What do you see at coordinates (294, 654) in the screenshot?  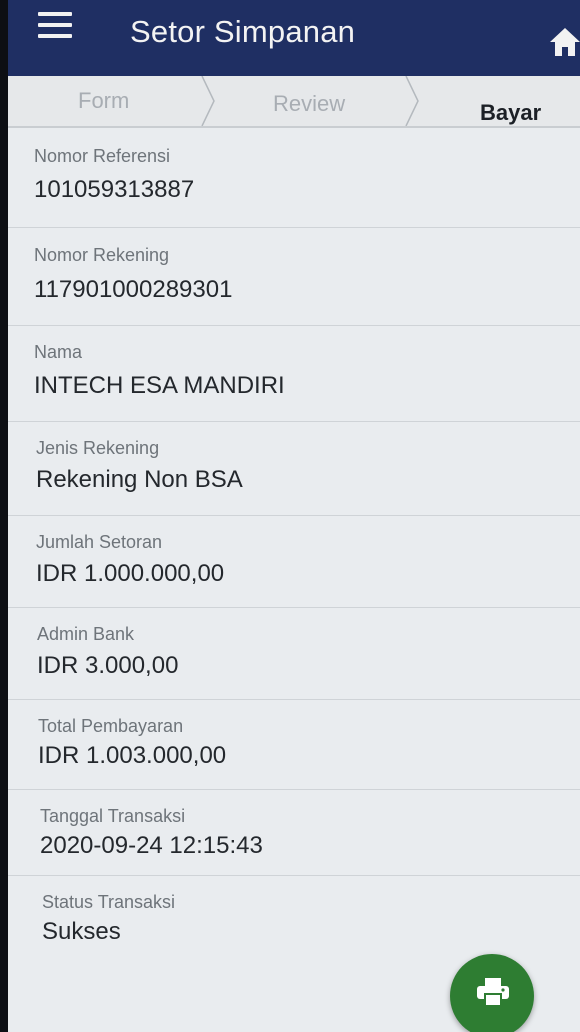 I see `list-item: Admin Bank IDR 3.000,00` at bounding box center [294, 654].